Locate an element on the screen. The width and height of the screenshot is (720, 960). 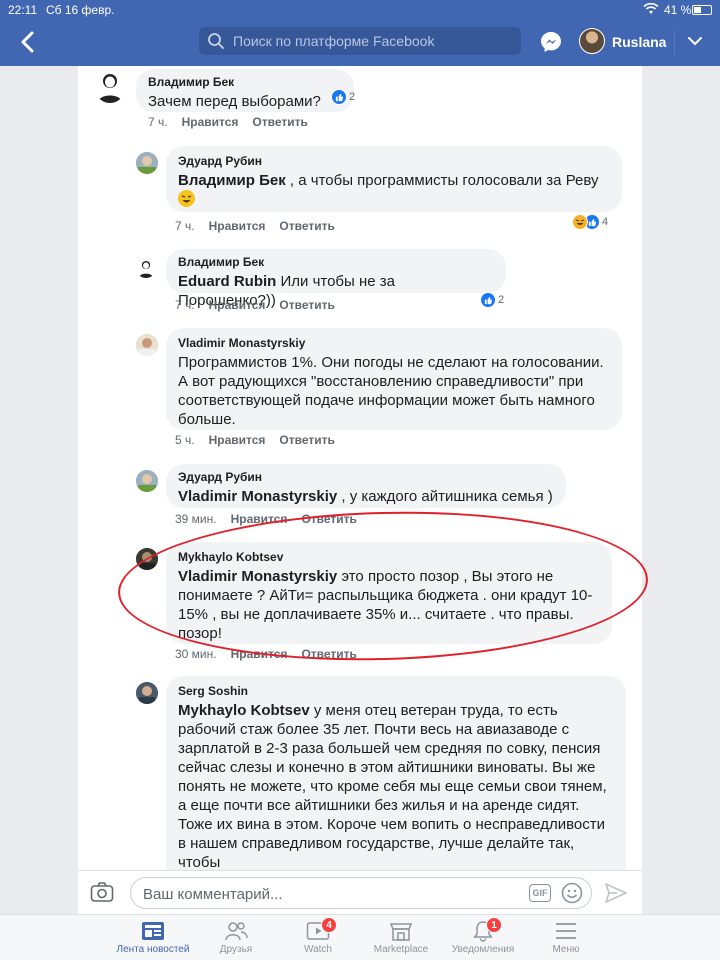
comment-time: 30 мин. is located at coordinates (196, 654).